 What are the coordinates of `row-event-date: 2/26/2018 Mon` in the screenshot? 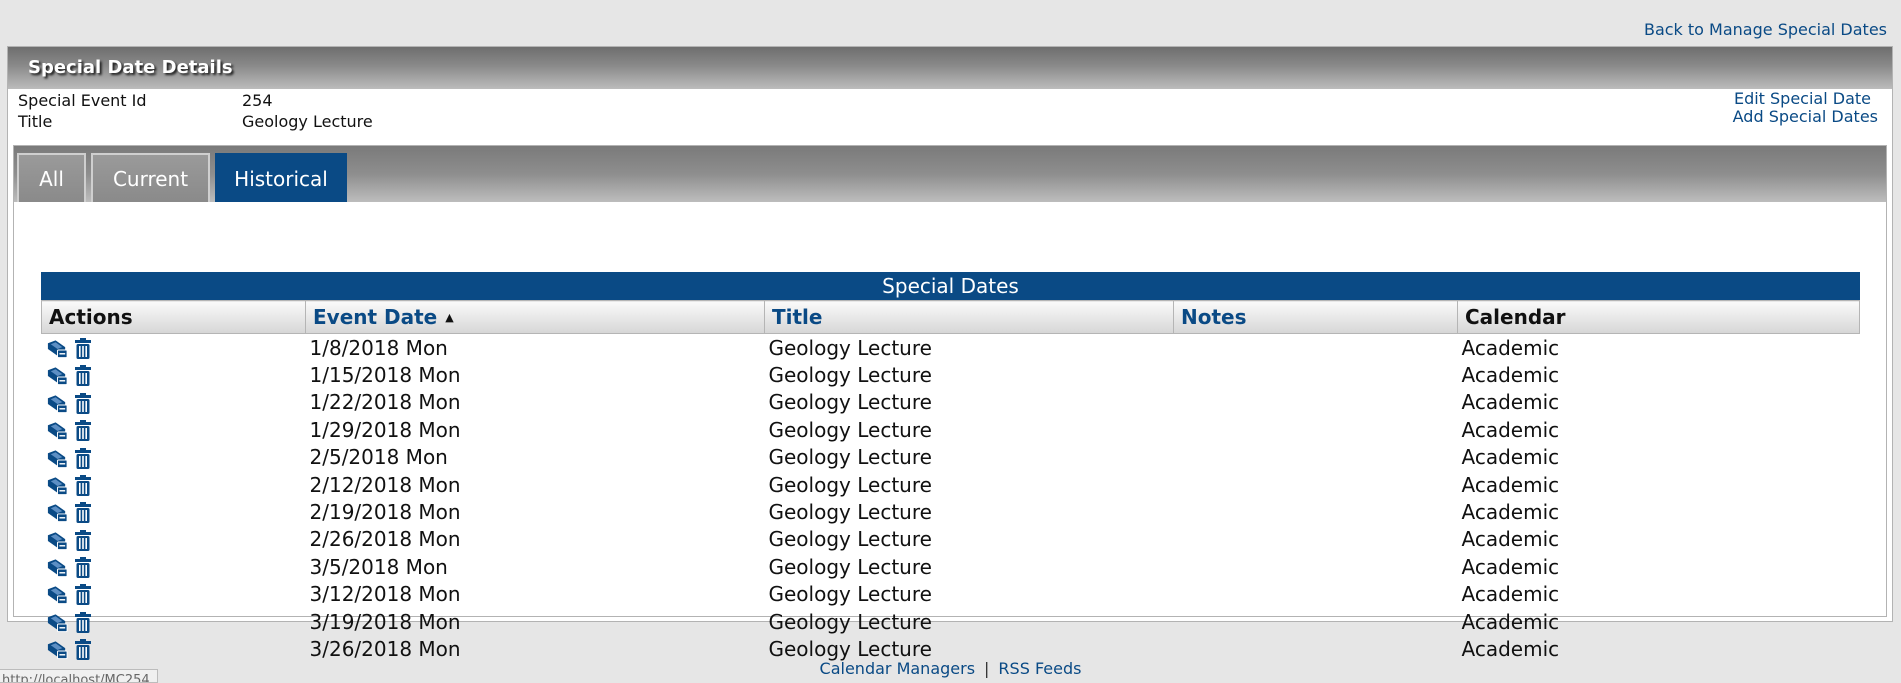 It's located at (385, 539).